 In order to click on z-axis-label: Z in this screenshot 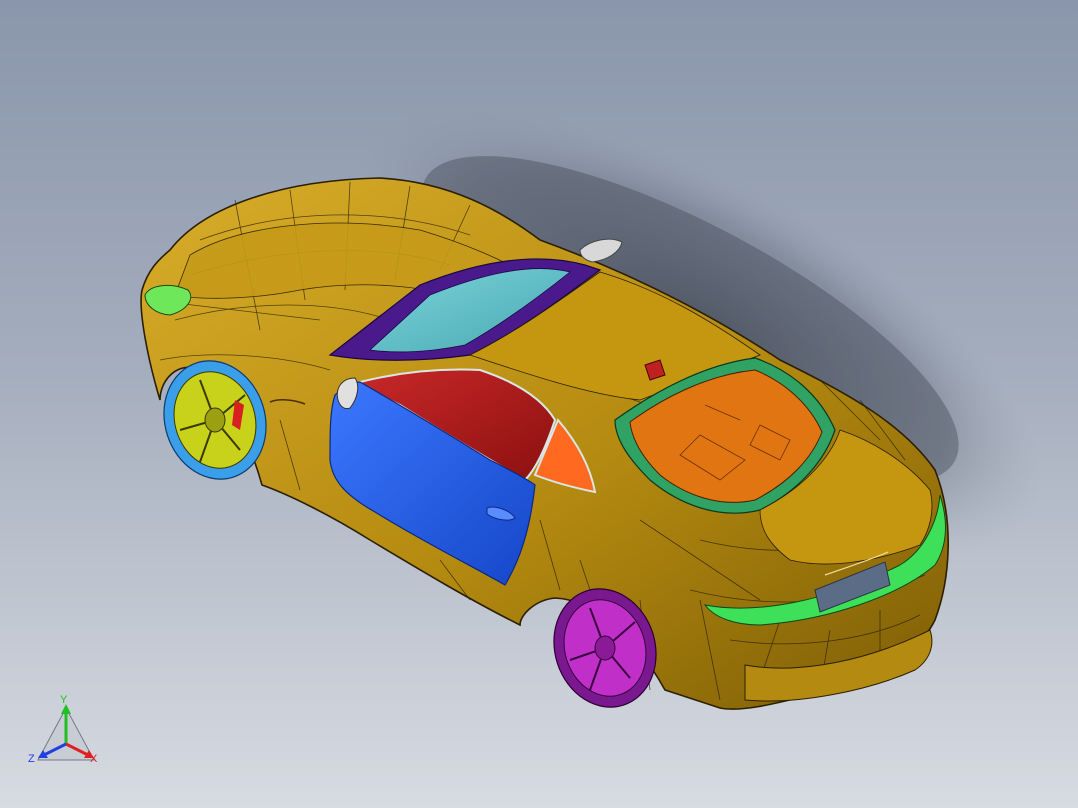, I will do `click(31, 759)`.